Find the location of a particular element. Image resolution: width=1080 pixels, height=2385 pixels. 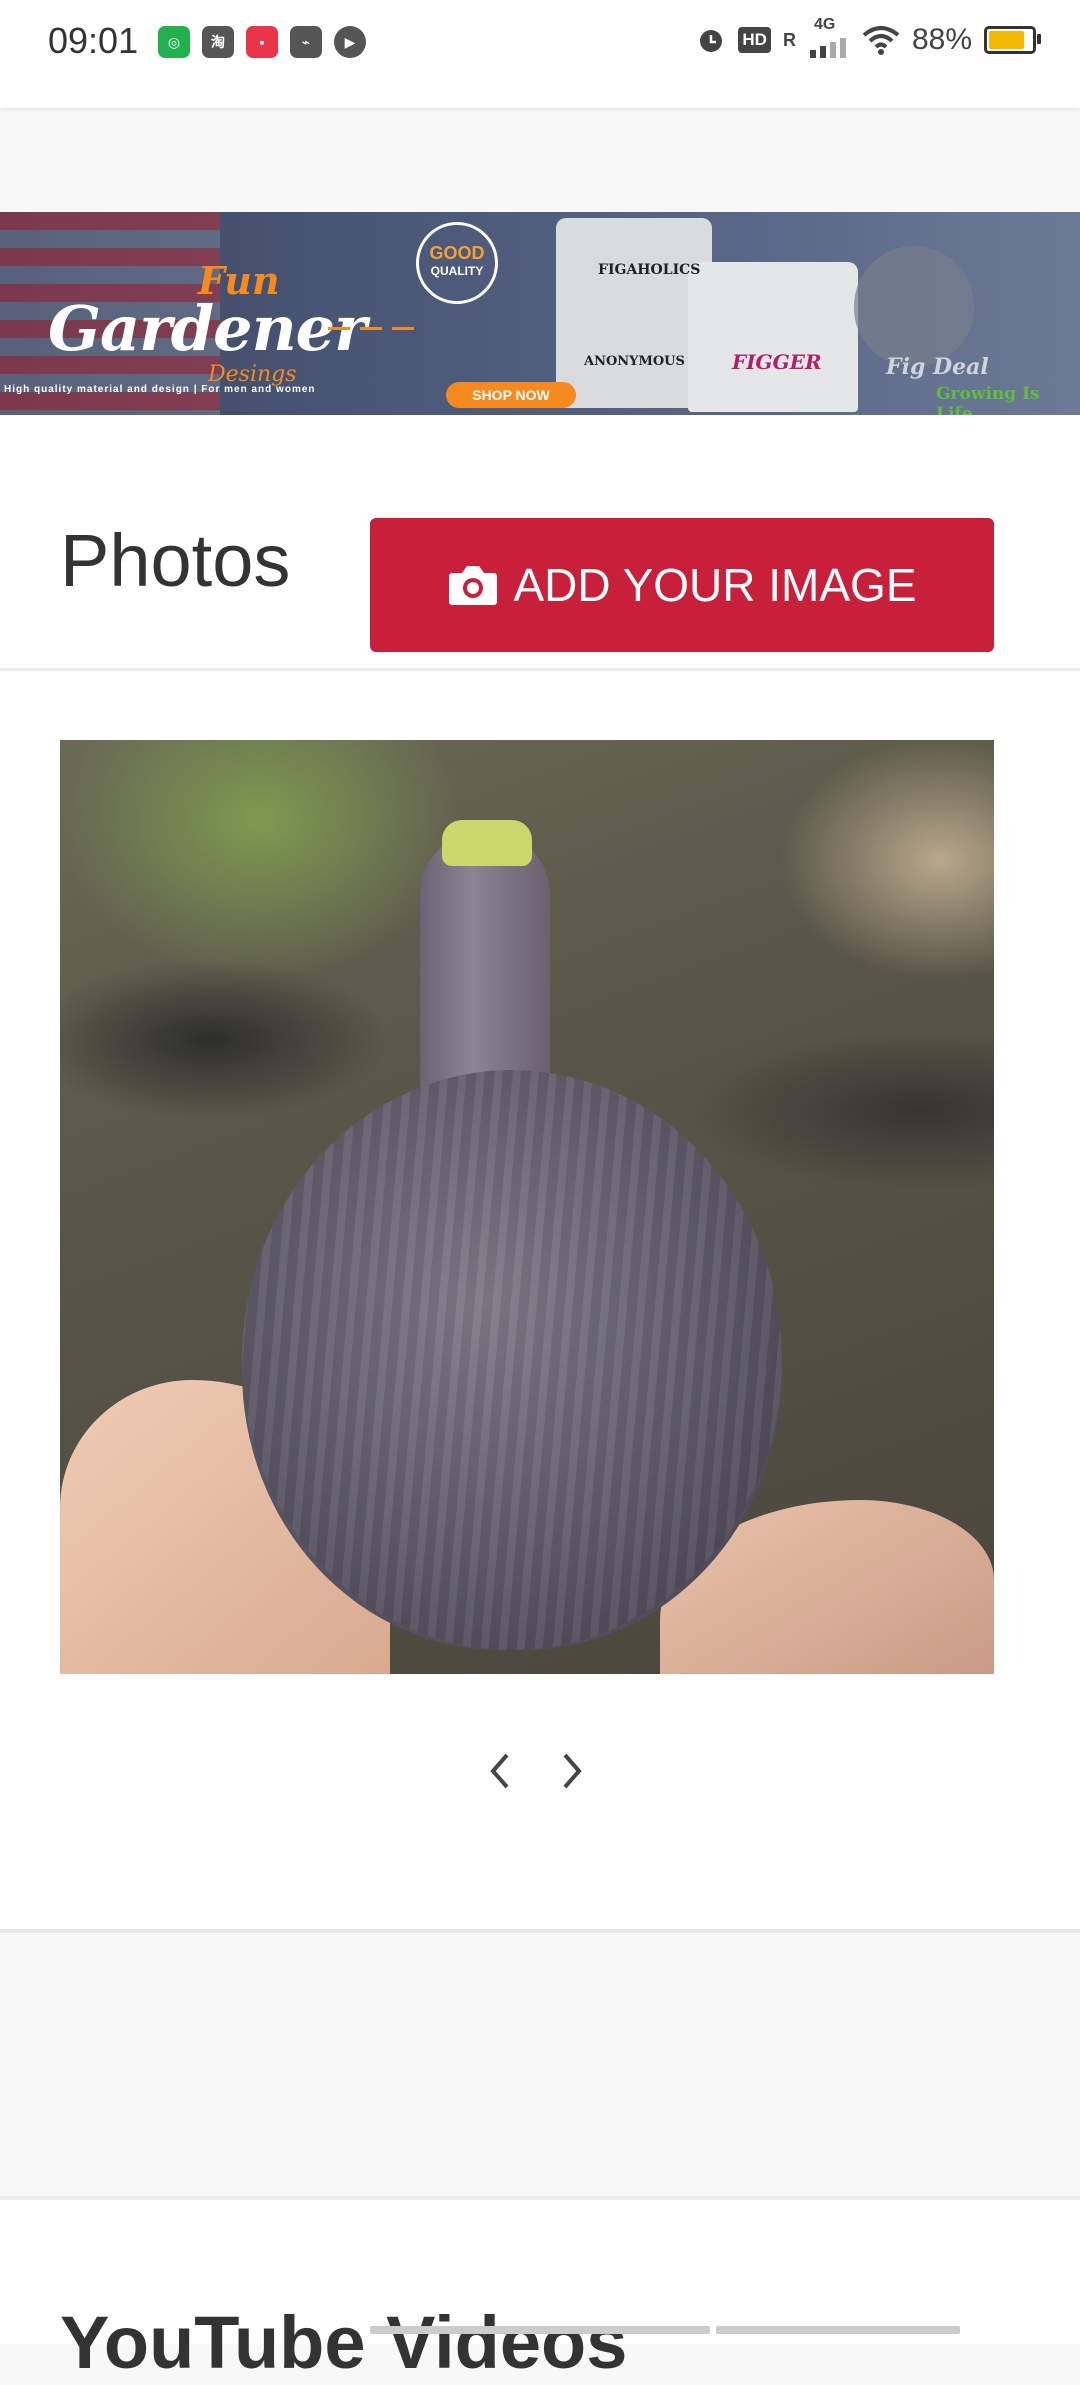

chevron-left-icon is located at coordinates (499, 1771).